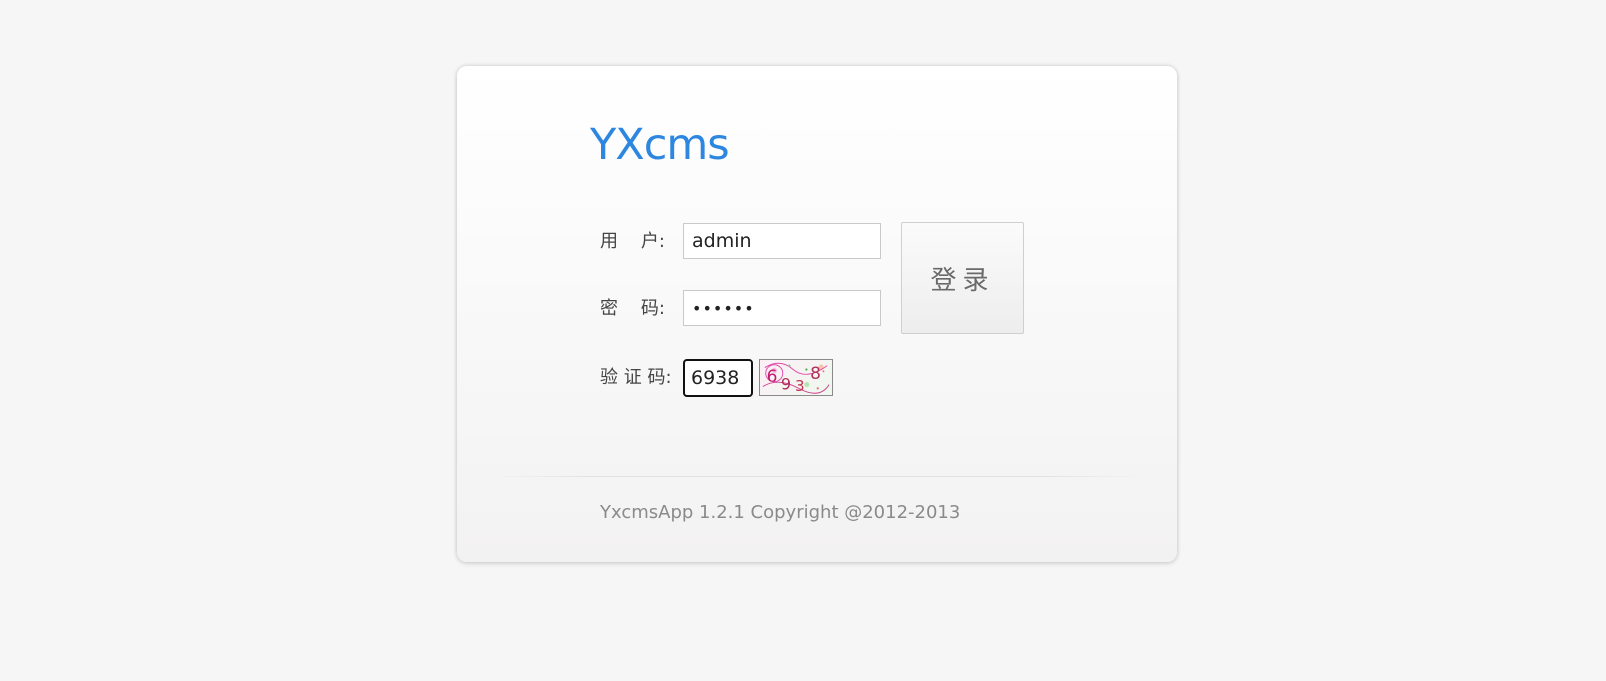 The height and width of the screenshot is (681, 1606). Describe the element at coordinates (962, 278) in the screenshot. I see `login-button: 登录` at that location.